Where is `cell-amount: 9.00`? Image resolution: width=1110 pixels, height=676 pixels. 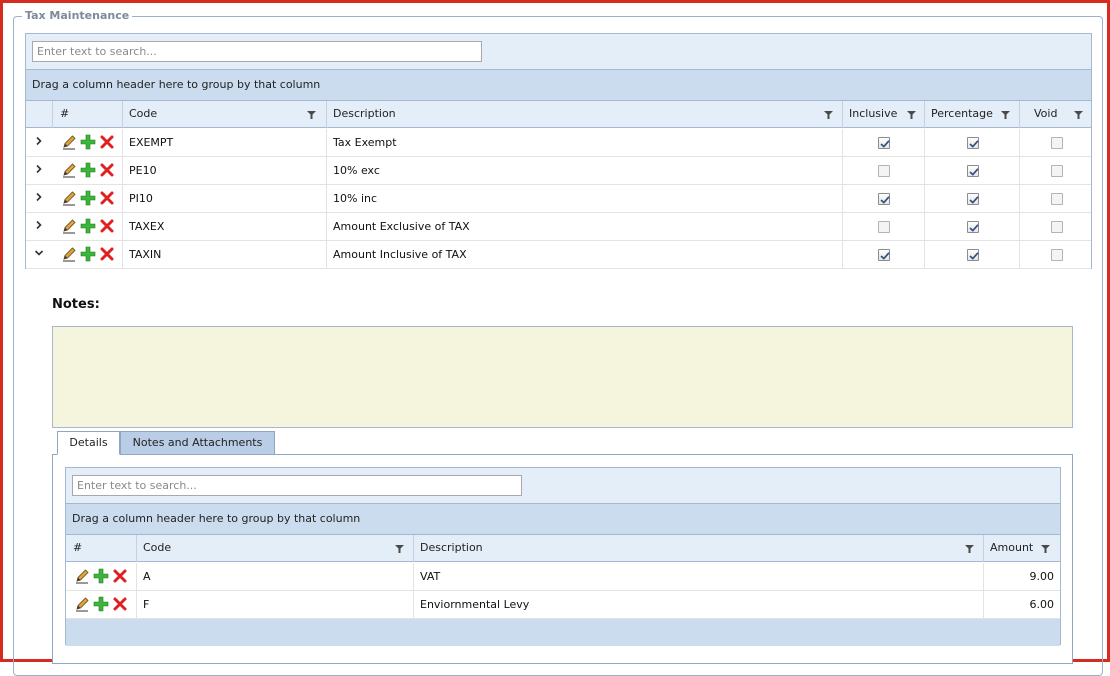
cell-amount: 9.00 is located at coordinates (1022, 577).